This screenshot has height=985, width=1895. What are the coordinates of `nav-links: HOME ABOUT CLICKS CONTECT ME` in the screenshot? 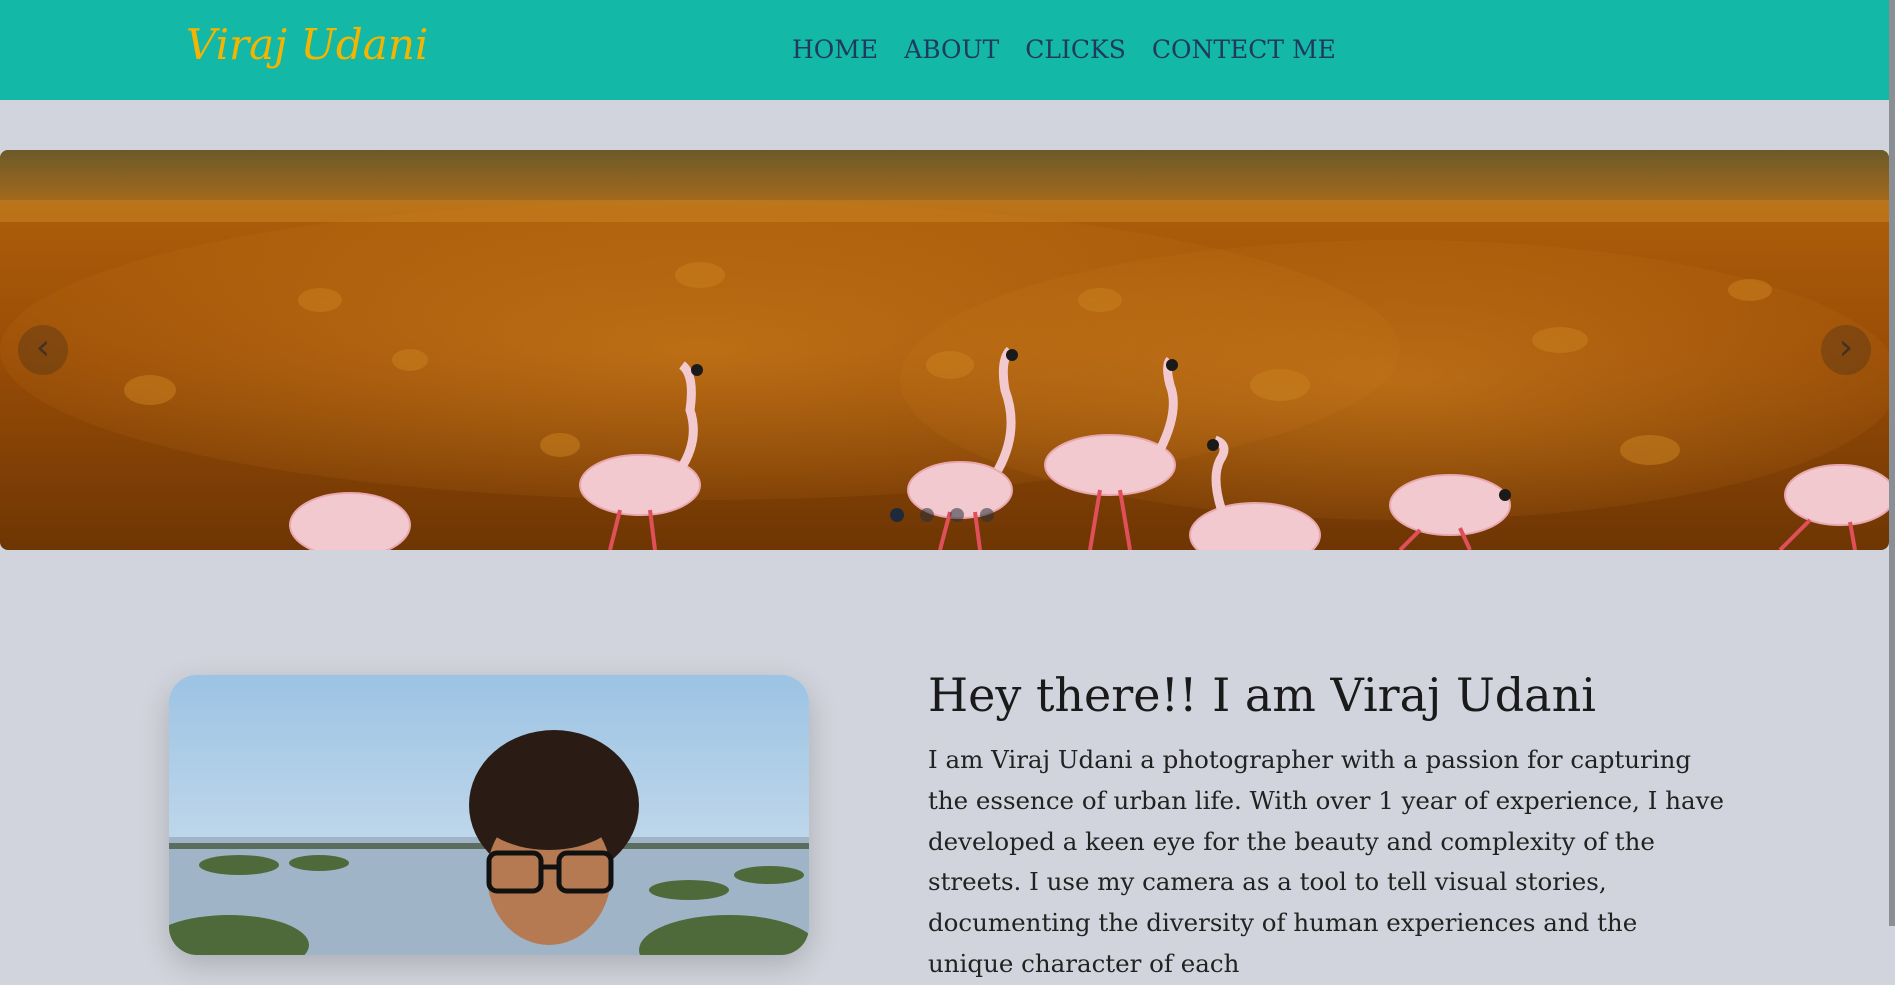 It's located at (1064, 49).